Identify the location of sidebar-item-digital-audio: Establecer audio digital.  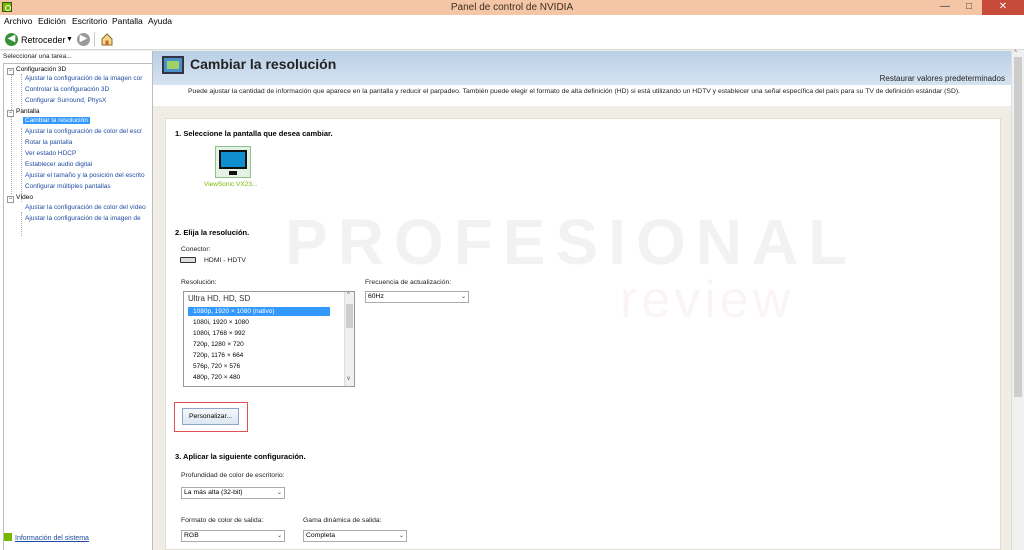
(58, 164).